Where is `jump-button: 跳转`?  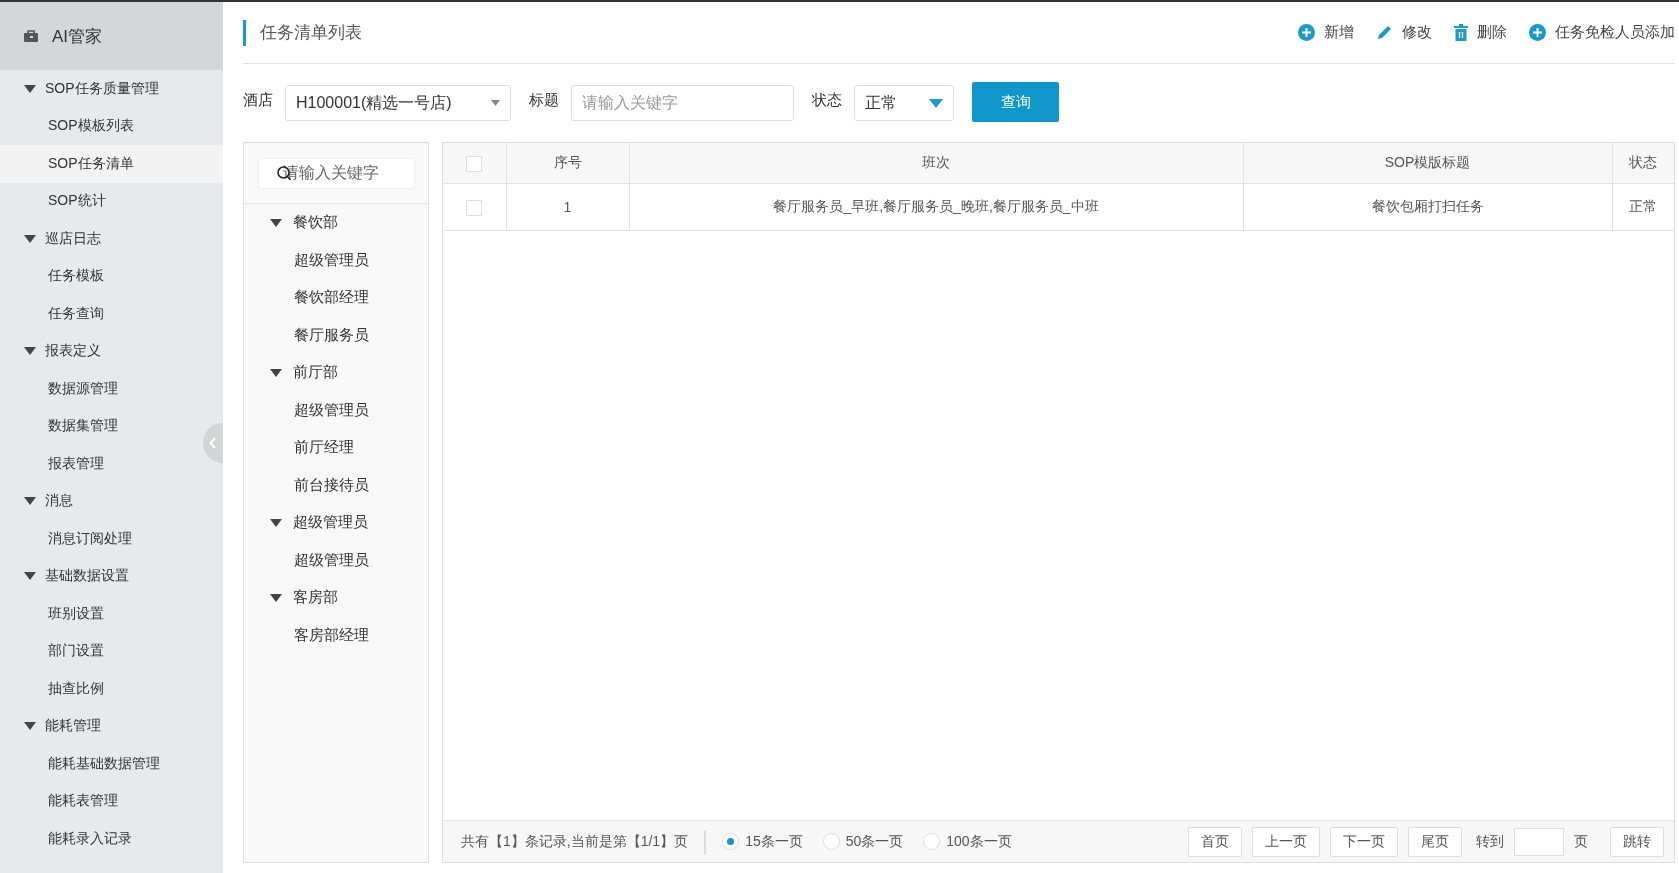 jump-button: 跳转 is located at coordinates (1637, 841).